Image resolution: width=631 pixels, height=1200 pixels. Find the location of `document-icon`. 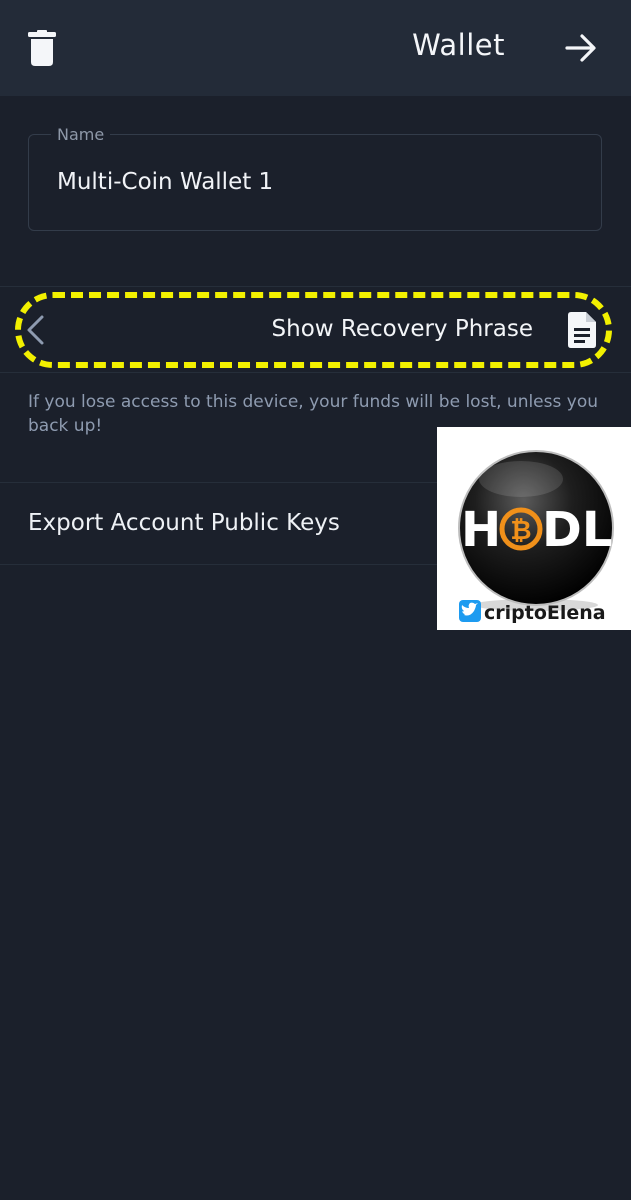

document-icon is located at coordinates (582, 330).